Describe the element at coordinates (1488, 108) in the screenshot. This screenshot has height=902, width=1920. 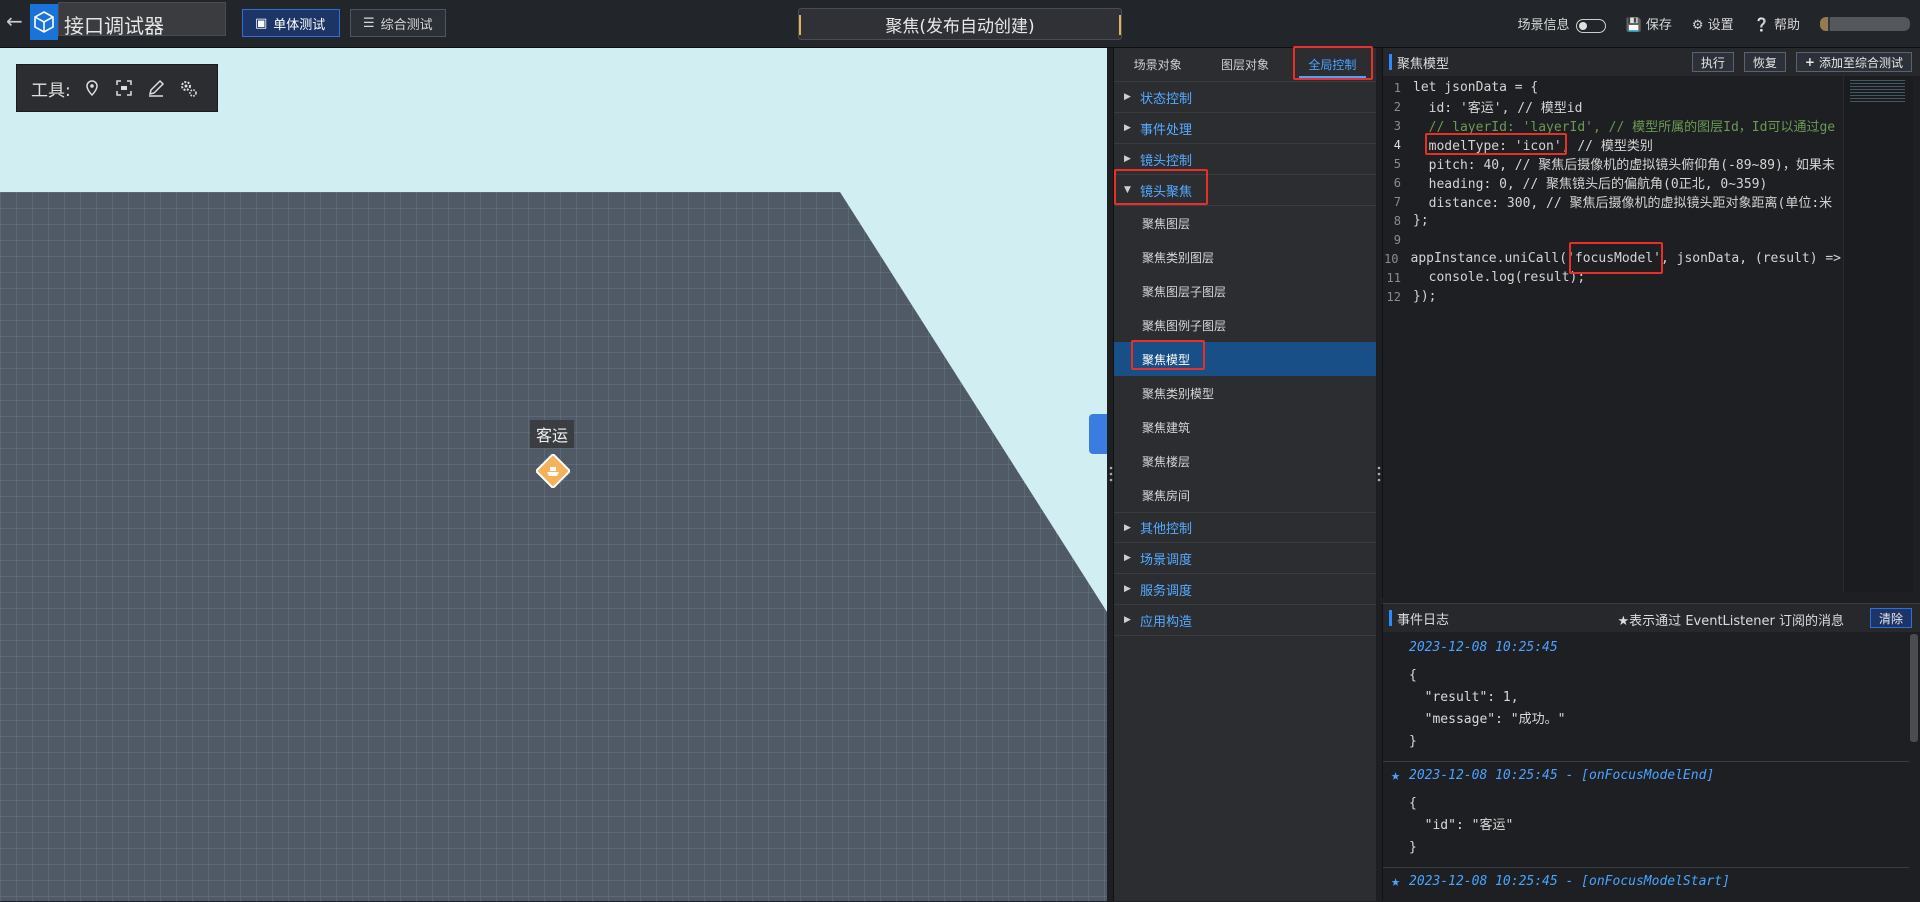
I see `code-line: 2 id: '客运', // 模型id` at that location.